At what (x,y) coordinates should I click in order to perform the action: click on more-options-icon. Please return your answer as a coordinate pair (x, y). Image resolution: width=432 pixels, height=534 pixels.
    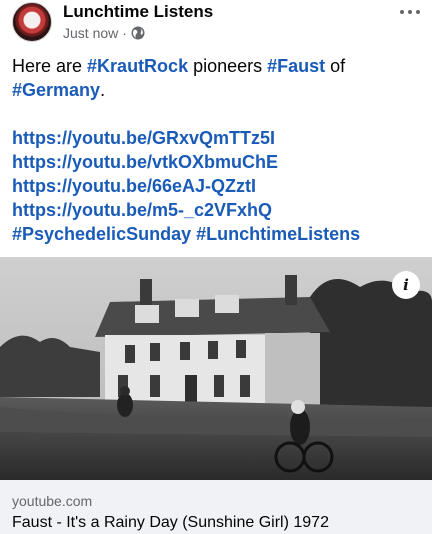
    Looking at the image, I should click on (410, 12).